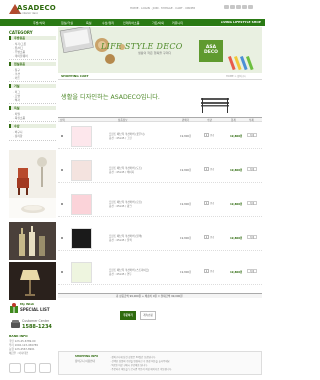  Describe the element at coordinates (17, 108) in the screenshot. I see `category-section-label: 욕실` at that location.